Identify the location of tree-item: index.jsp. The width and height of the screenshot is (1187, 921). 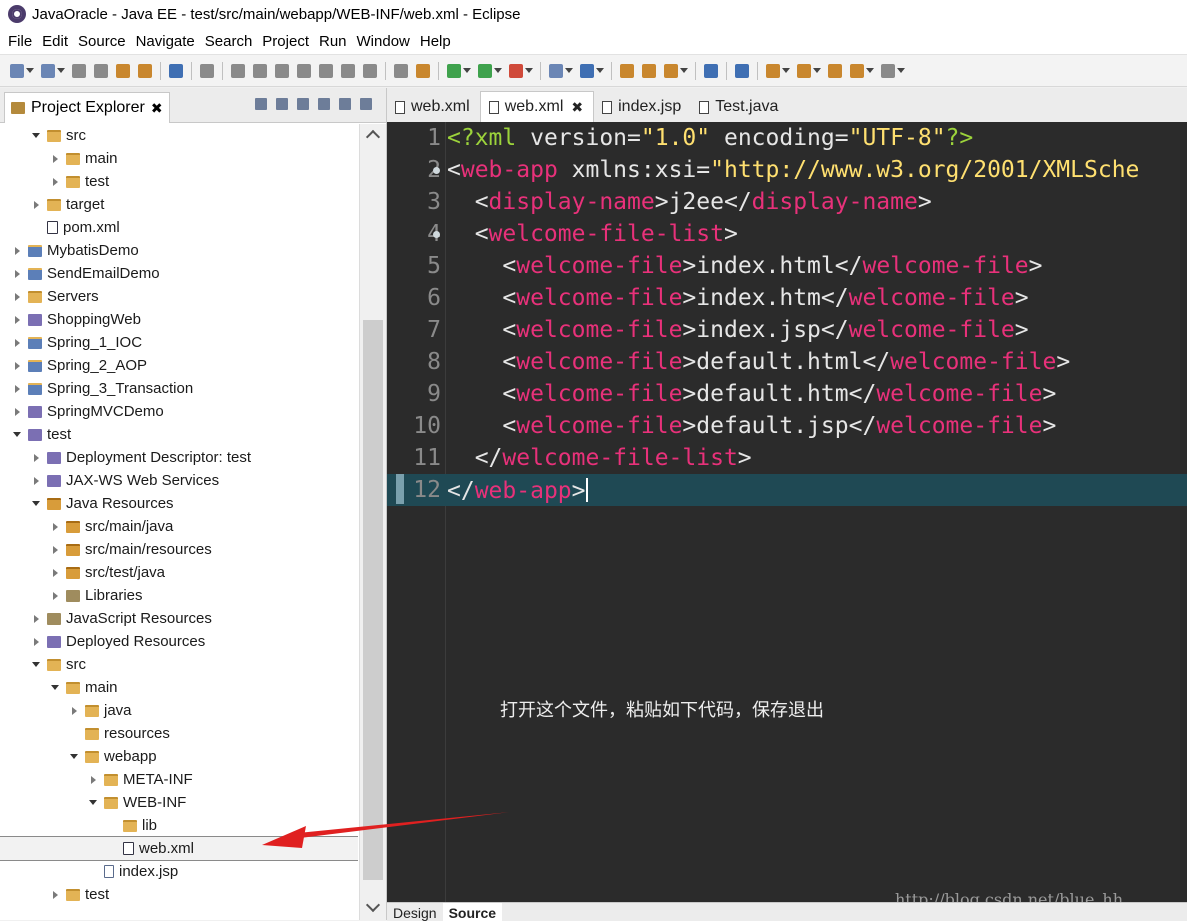
(179, 871).